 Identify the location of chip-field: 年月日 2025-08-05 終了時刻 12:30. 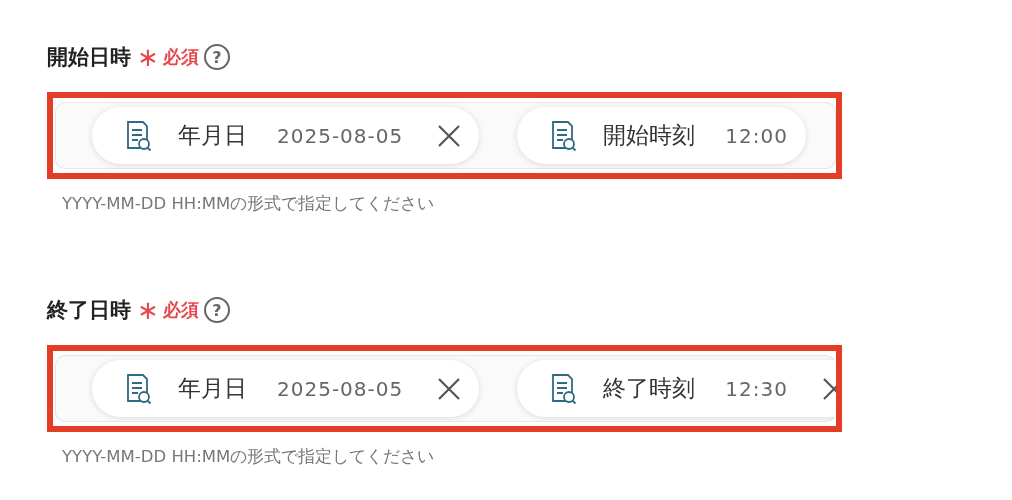
(445, 388).